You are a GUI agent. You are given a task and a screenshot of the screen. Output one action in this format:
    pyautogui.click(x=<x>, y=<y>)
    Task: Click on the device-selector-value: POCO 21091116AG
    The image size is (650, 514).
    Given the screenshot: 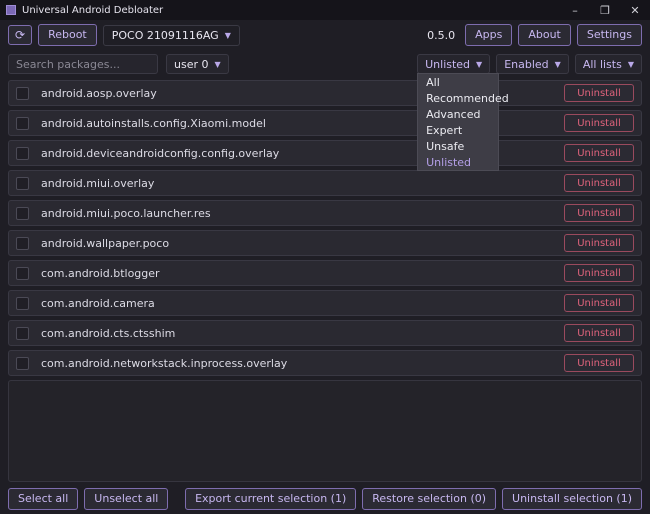 What is the action you would take?
    pyautogui.click(x=165, y=35)
    